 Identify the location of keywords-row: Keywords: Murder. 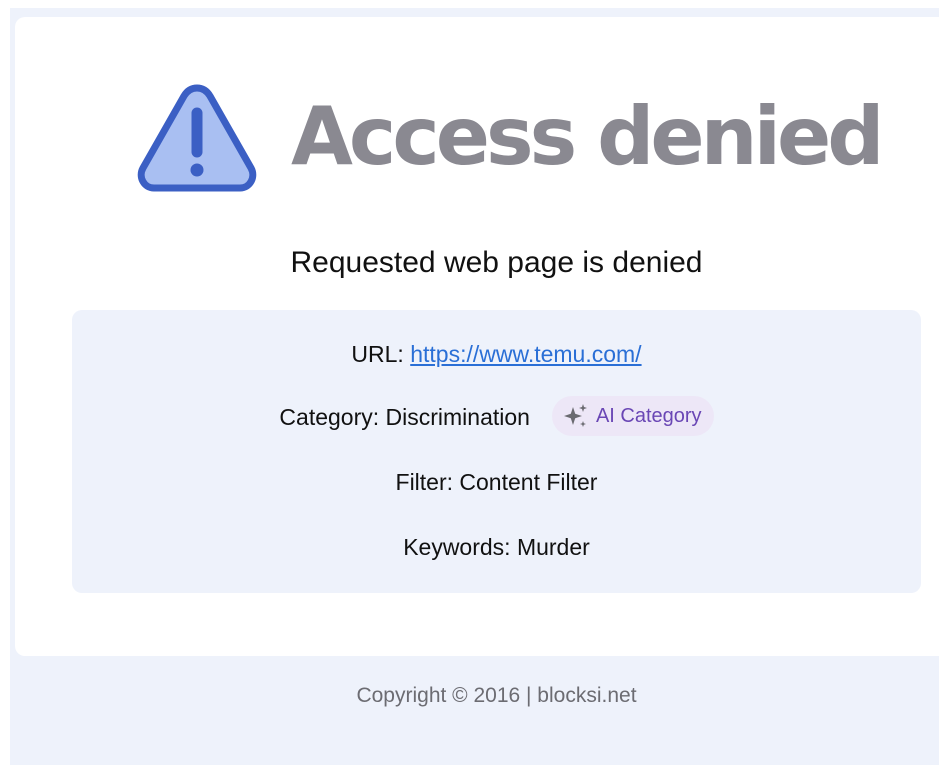
(496, 547).